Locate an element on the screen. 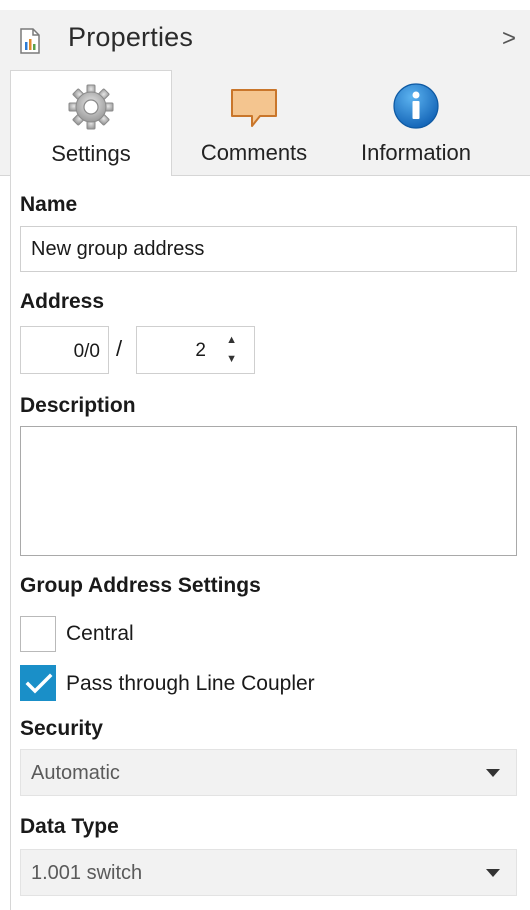 The height and width of the screenshot is (910, 530). pass-through-label: Pass through Line Coupler is located at coordinates (190, 683).